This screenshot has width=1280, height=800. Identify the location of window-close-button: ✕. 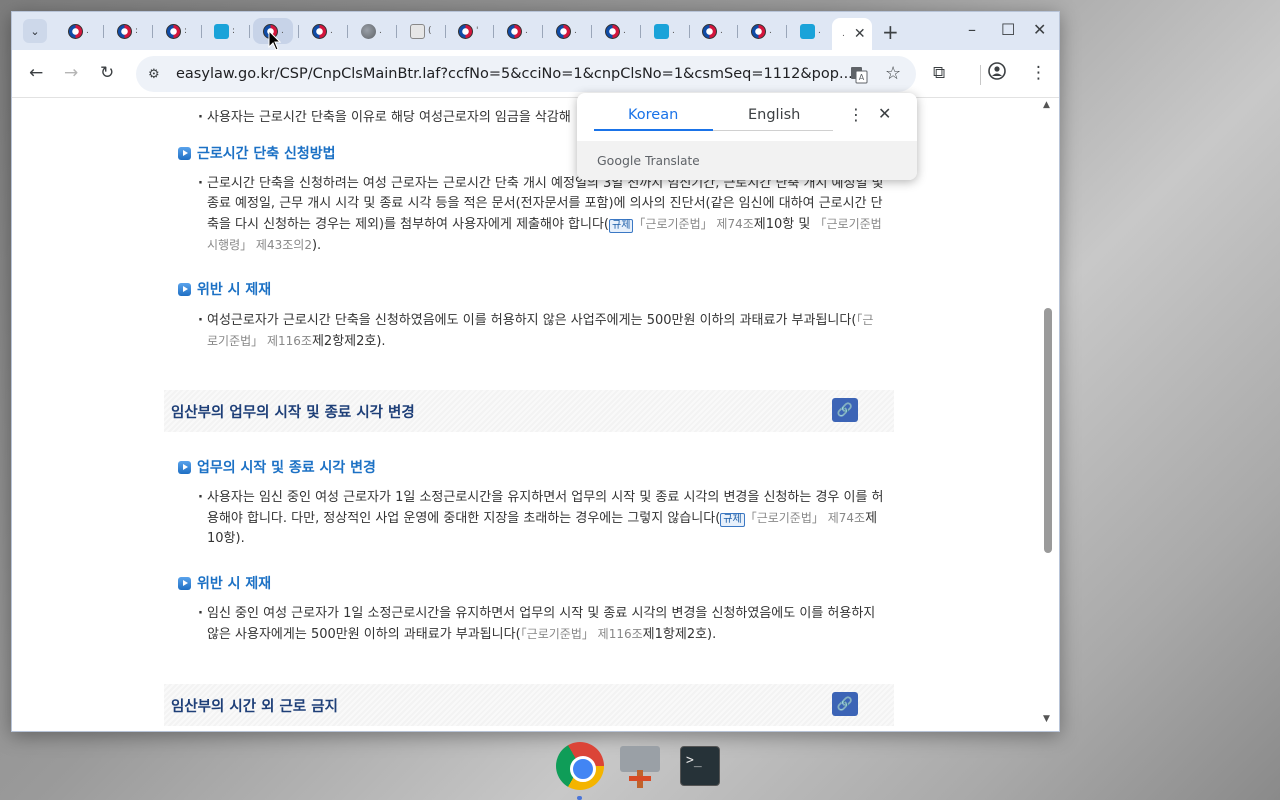
(1039, 29).